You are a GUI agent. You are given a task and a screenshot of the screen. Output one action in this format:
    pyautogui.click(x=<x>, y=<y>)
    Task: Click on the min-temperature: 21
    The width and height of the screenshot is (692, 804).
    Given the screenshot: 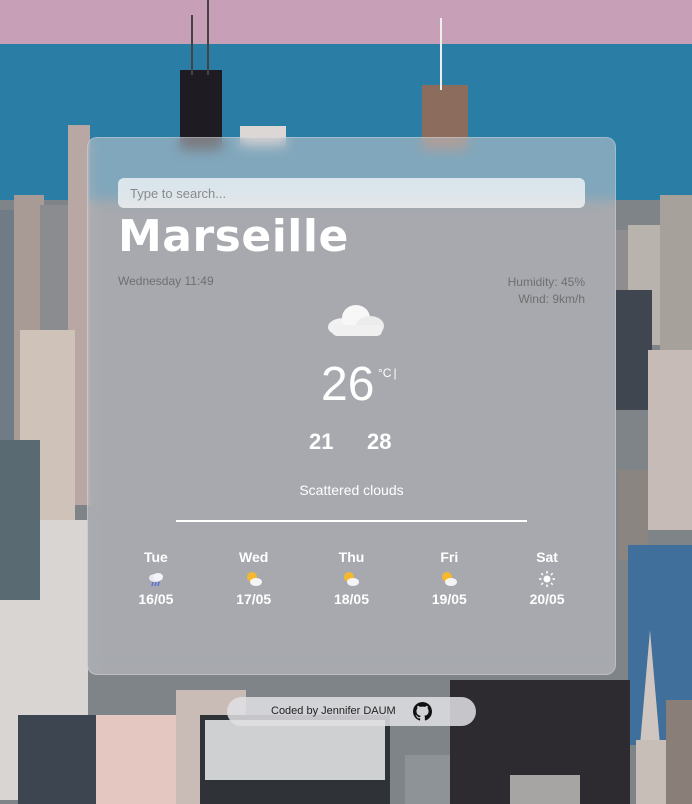 What is the action you would take?
    pyautogui.click(x=321, y=441)
    